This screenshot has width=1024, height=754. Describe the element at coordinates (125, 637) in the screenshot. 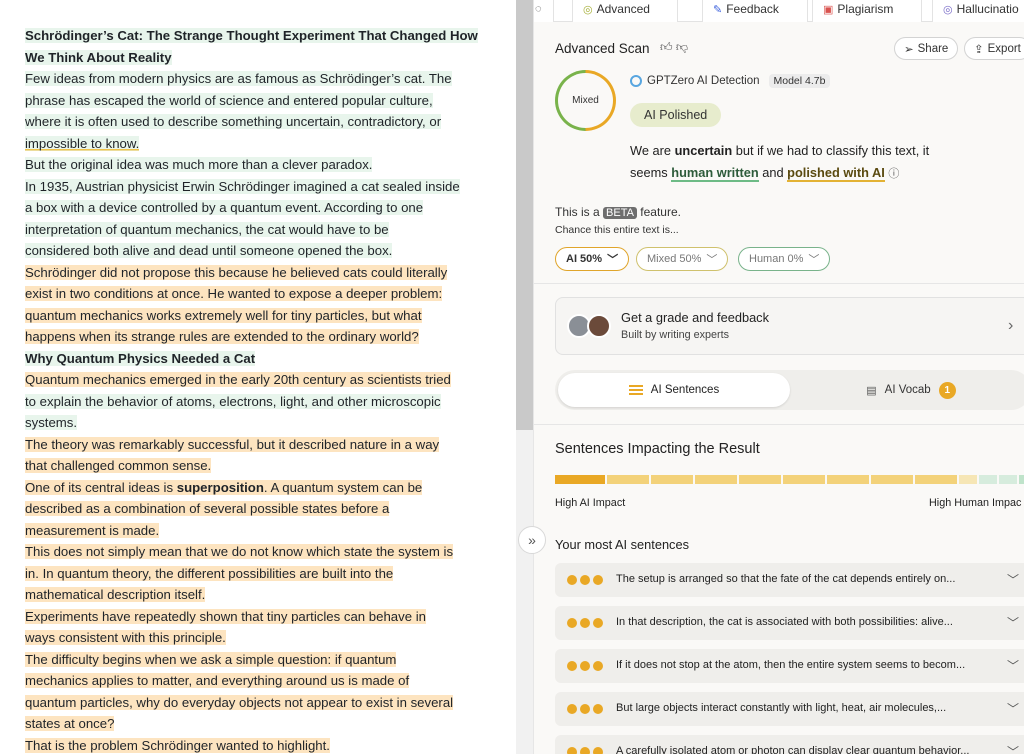

I see `doc-line: ways consistent with this principle.` at that location.